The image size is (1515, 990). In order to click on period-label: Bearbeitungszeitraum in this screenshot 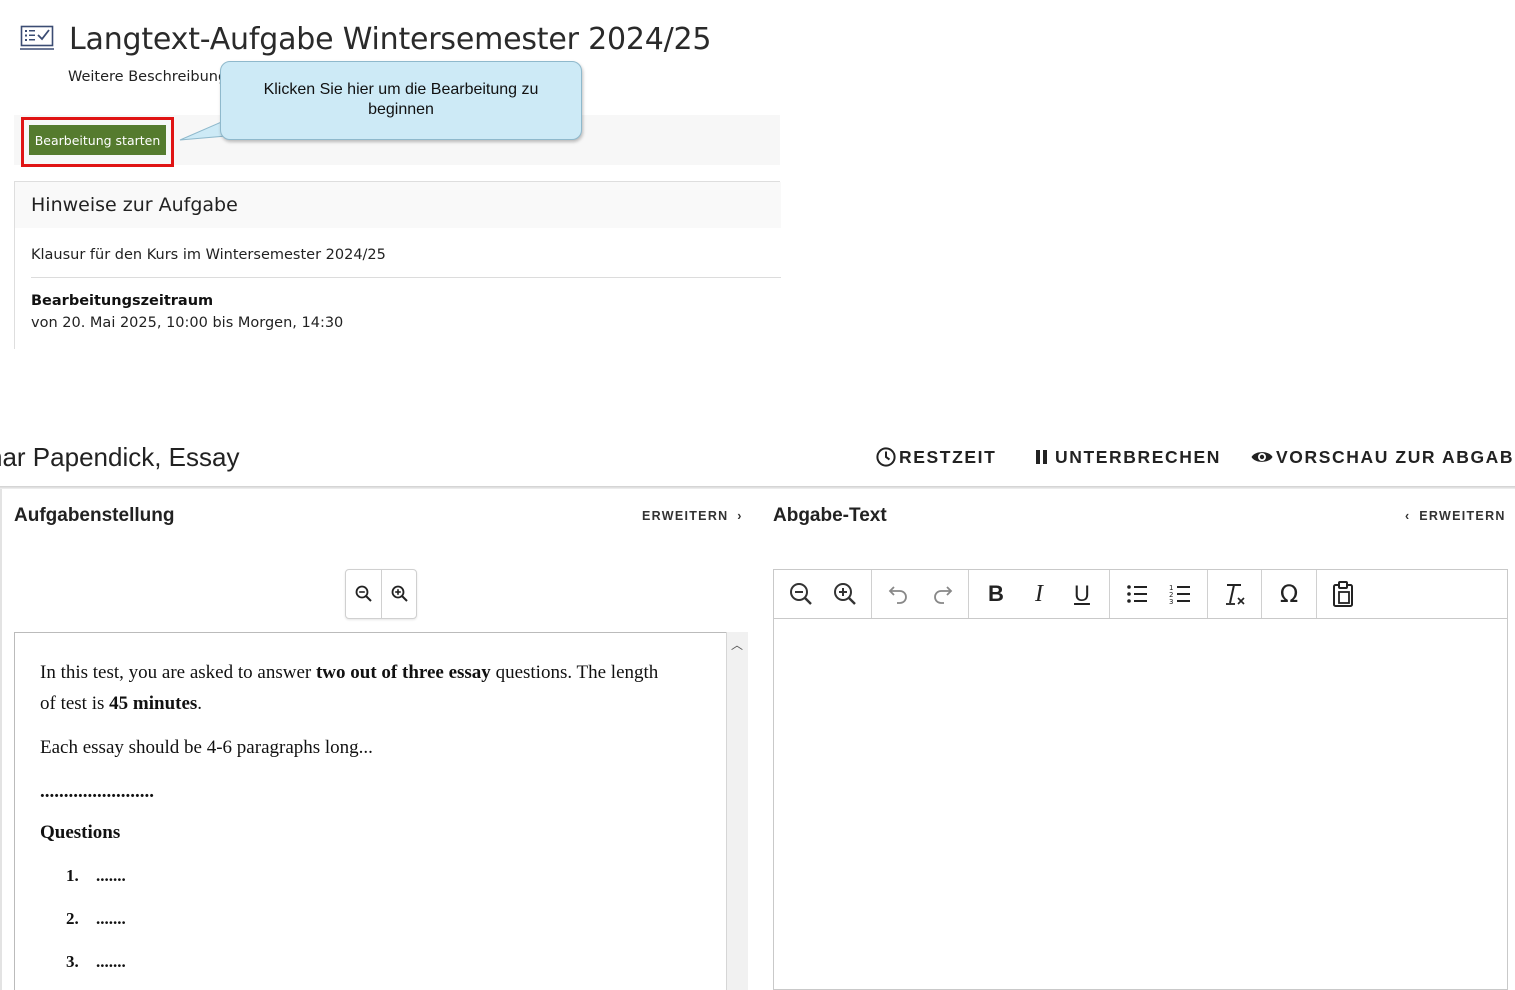, I will do `click(122, 301)`.